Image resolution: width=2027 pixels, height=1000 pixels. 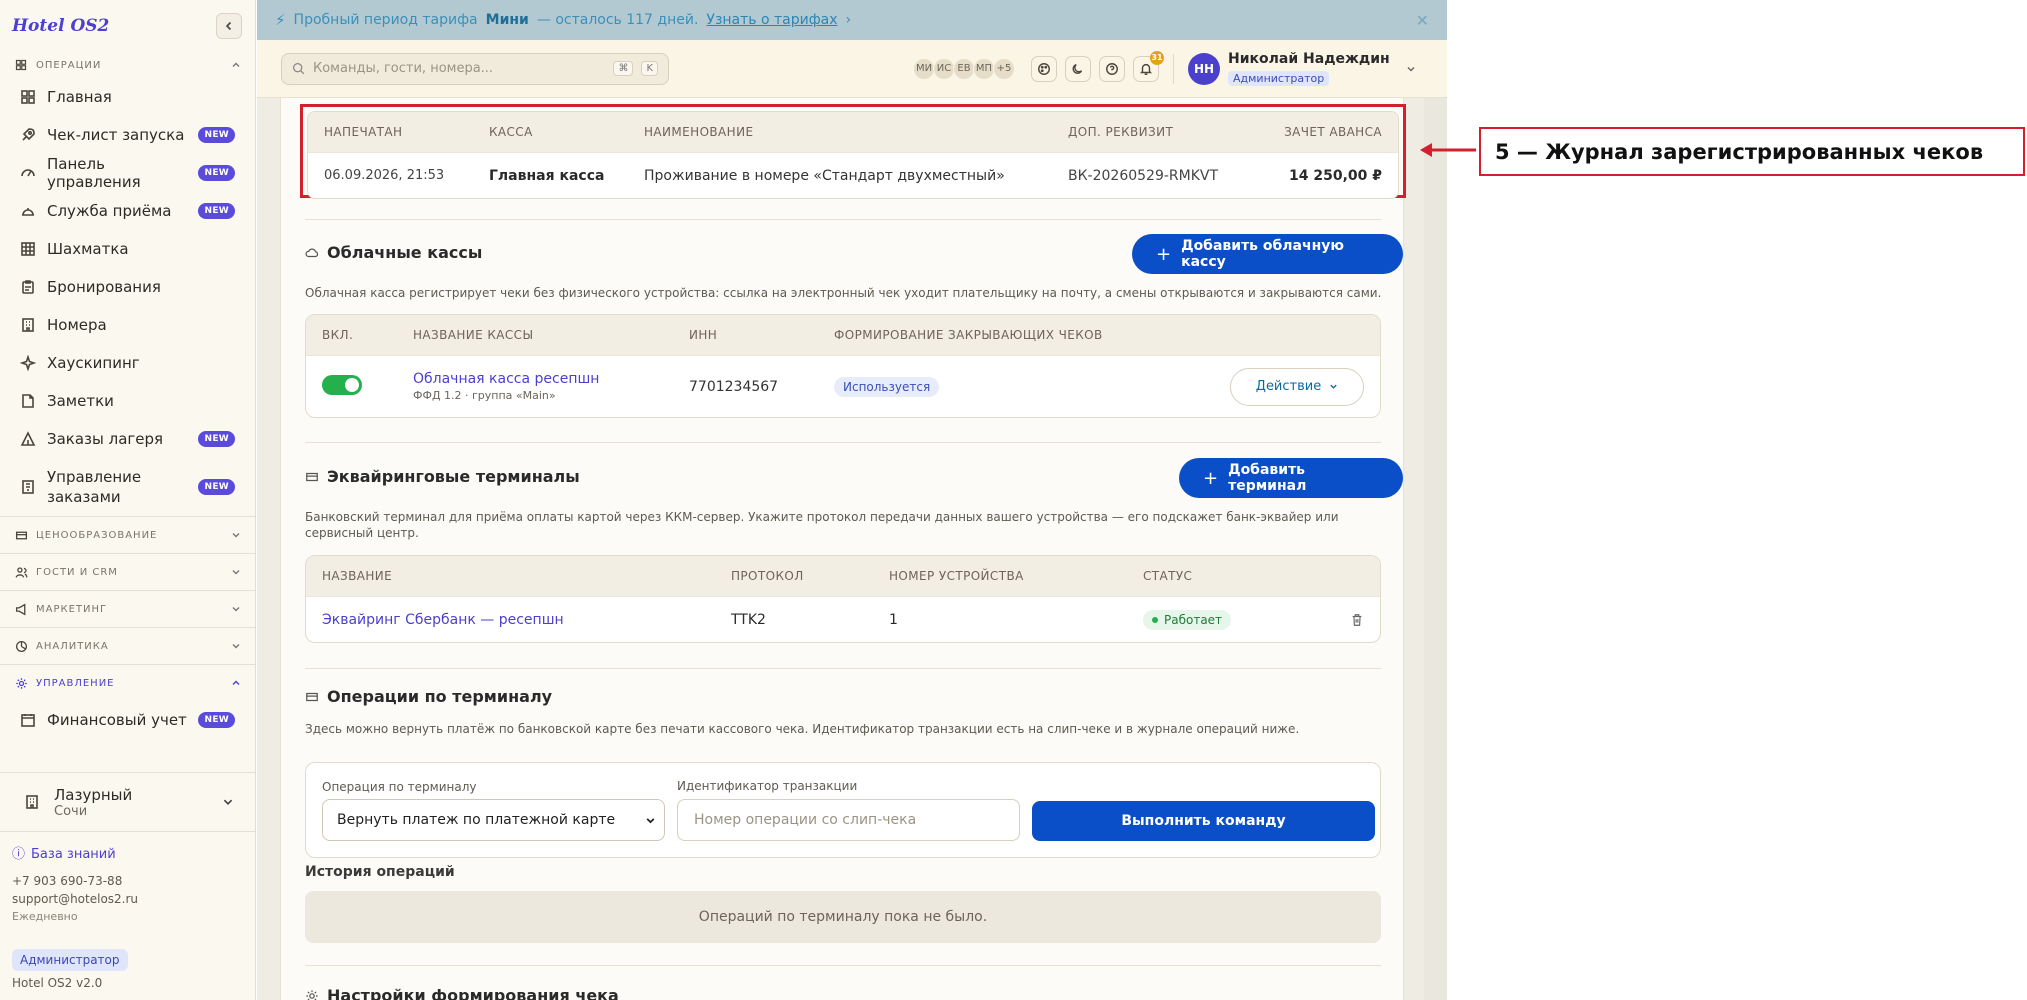 What do you see at coordinates (771, 20) in the screenshot?
I see `pricing-link: Узнать о тарифах` at bounding box center [771, 20].